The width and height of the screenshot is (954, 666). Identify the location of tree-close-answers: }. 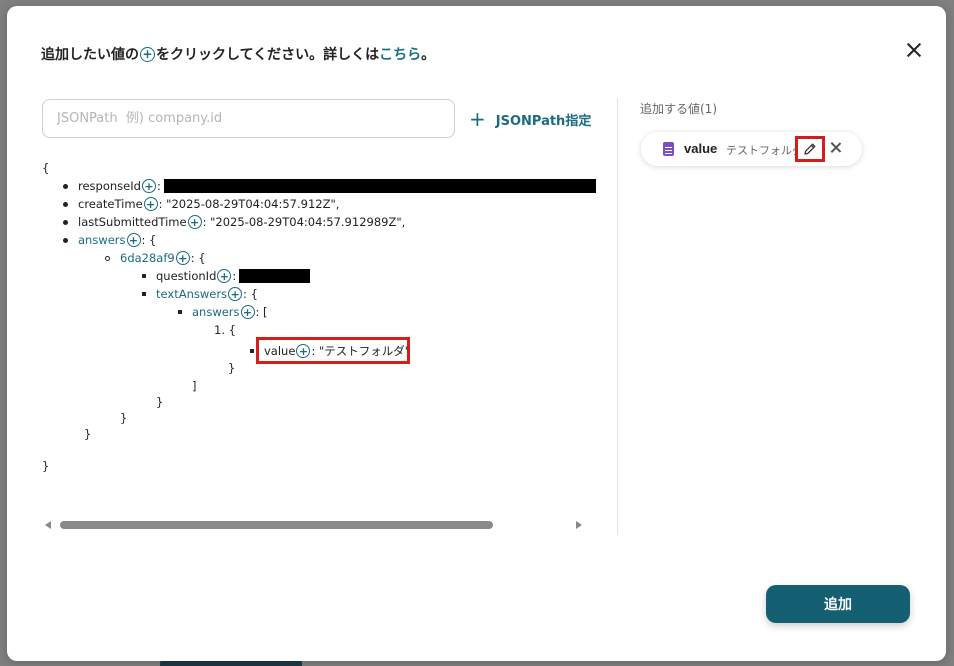
(87, 434).